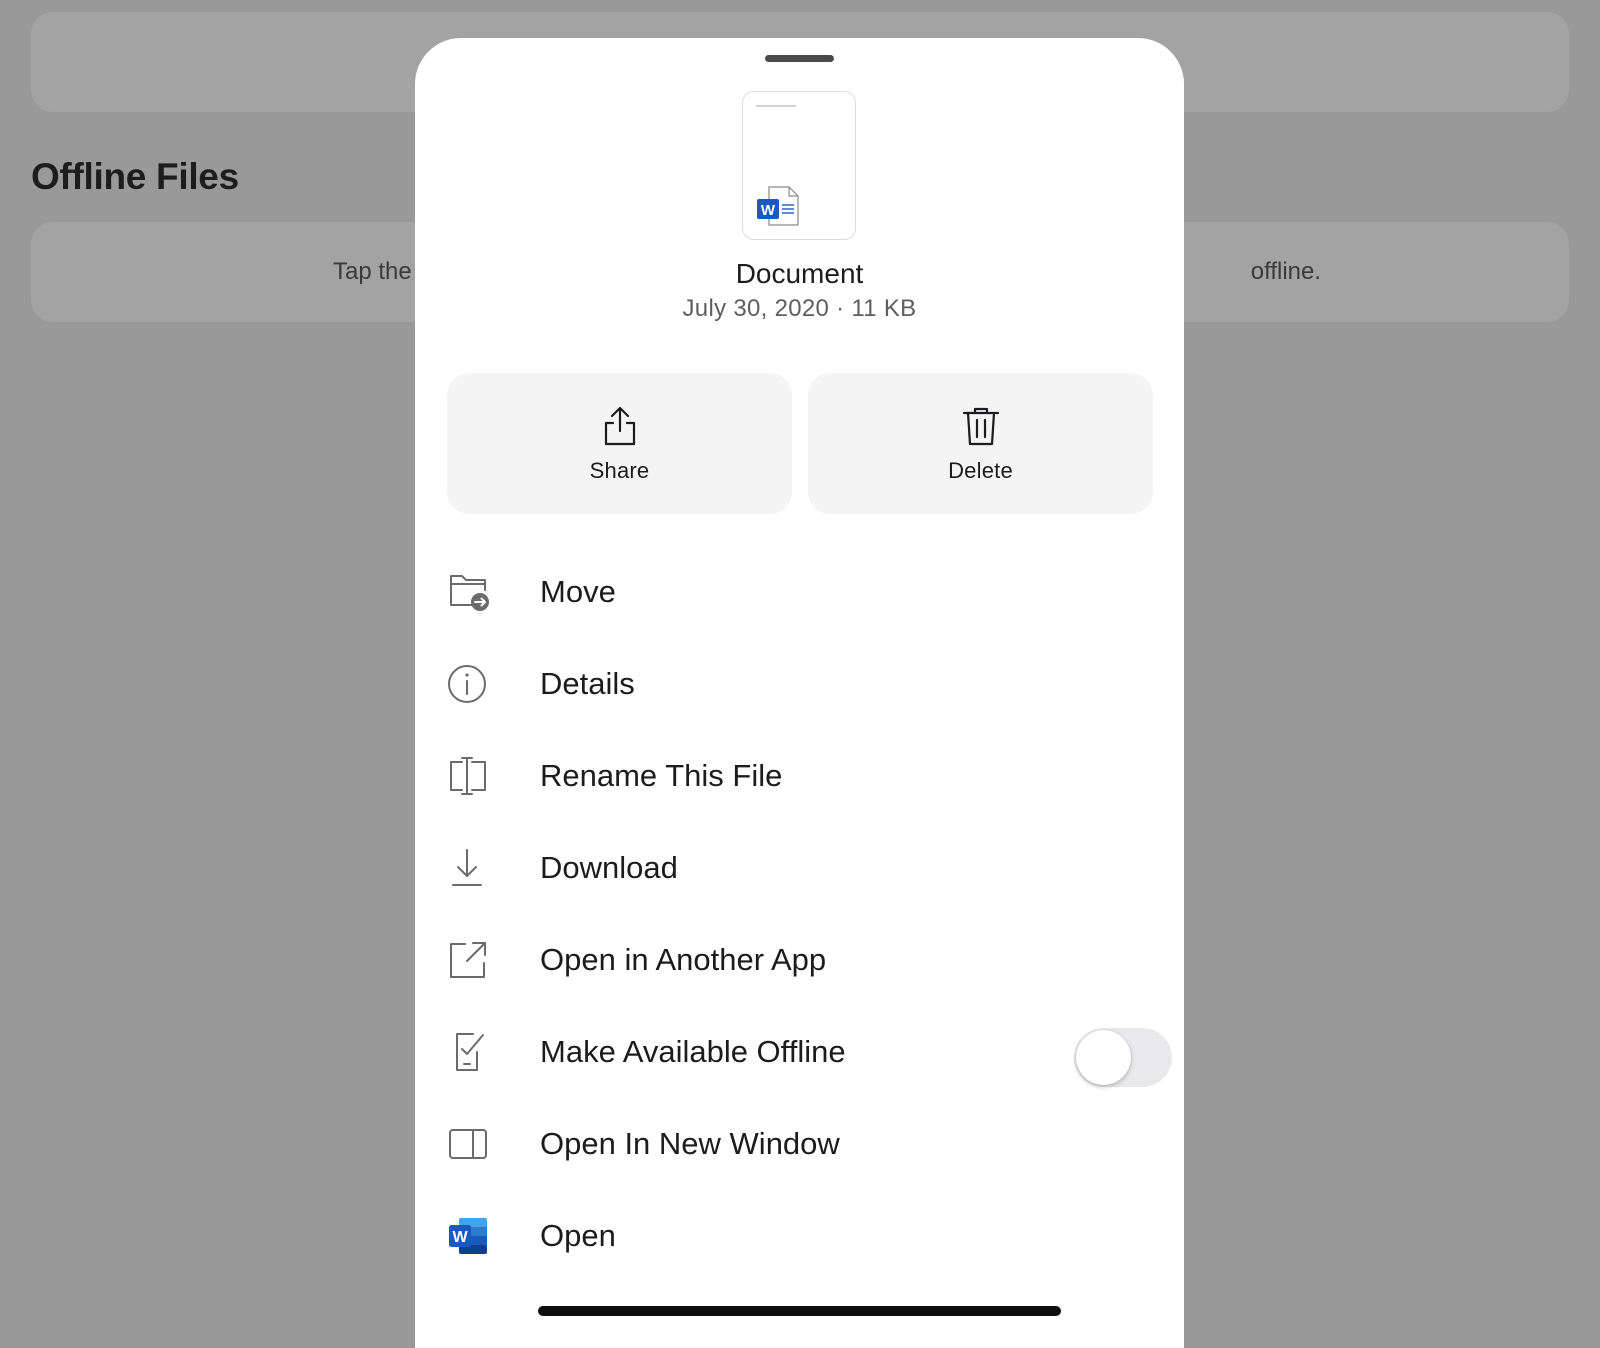 The width and height of the screenshot is (1600, 1348). I want to click on thumbnail-text-preview, so click(776, 106).